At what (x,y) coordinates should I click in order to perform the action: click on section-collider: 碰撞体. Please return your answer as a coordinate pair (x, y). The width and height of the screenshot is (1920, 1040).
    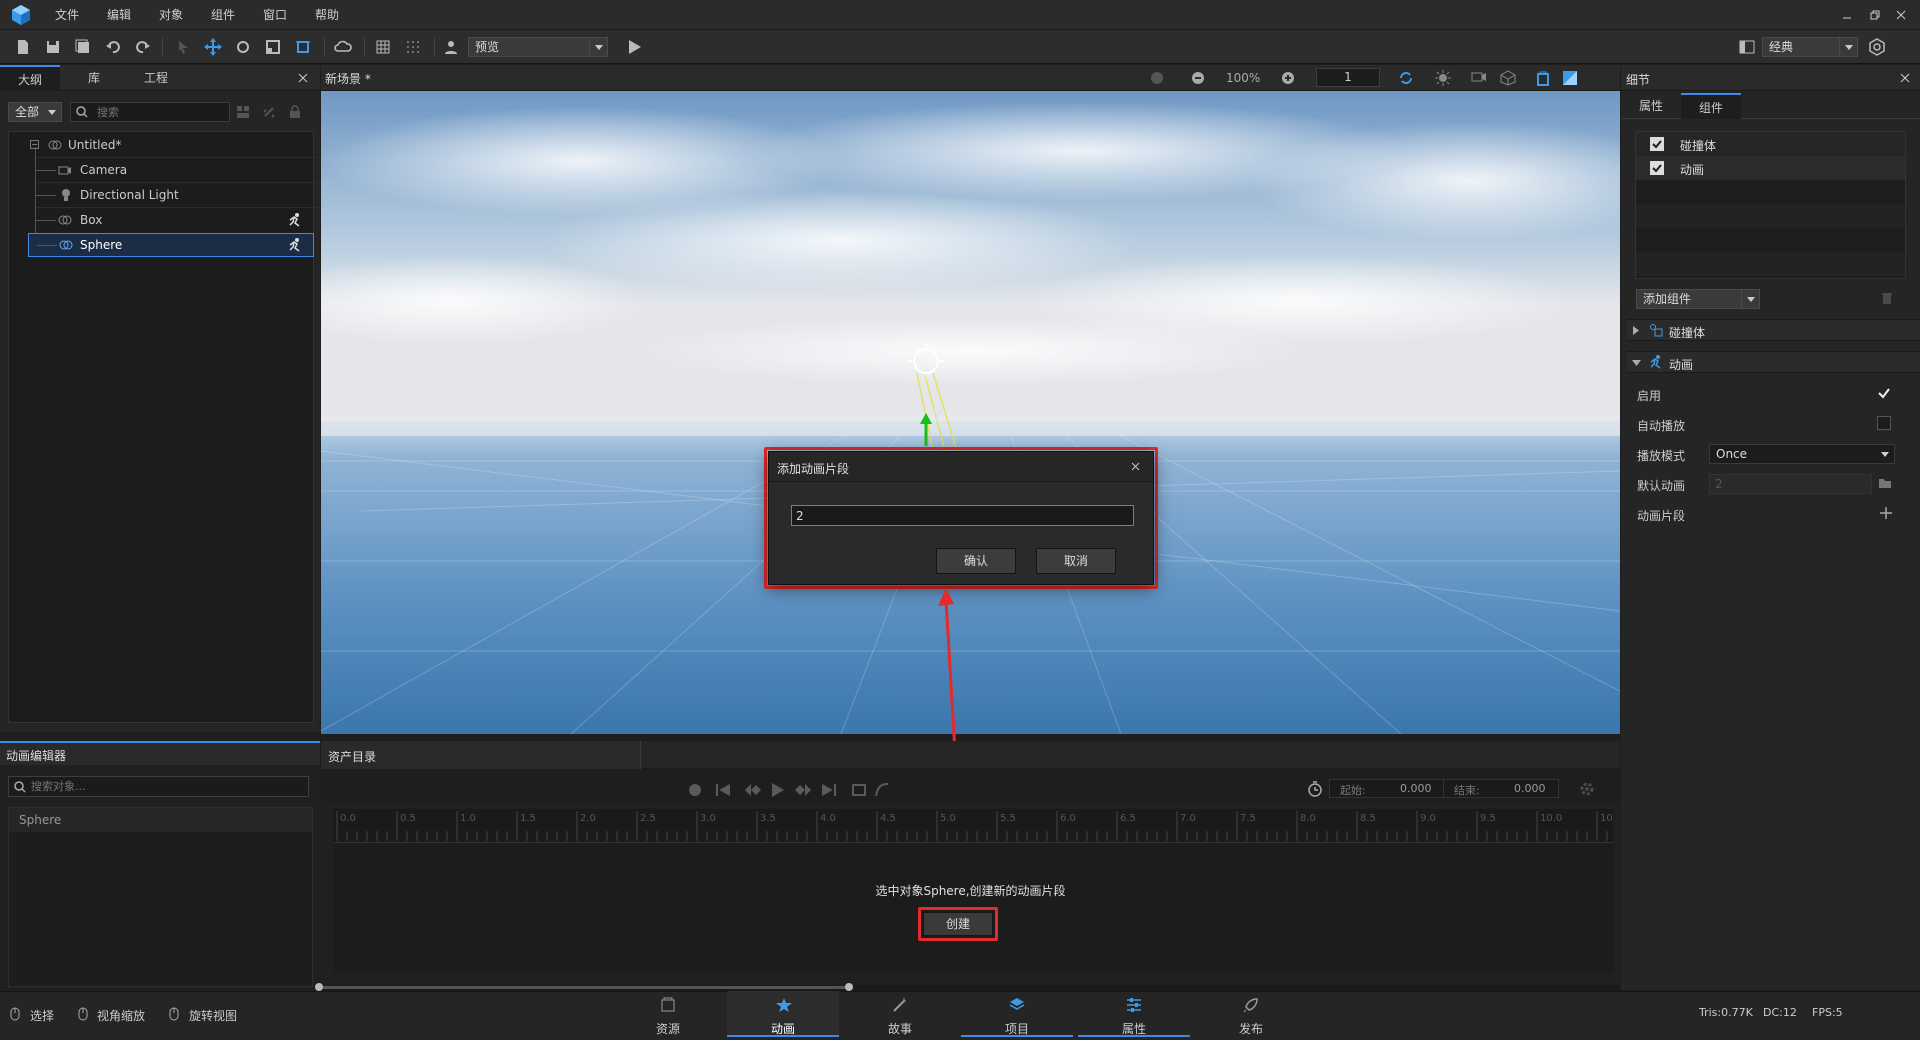
    Looking at the image, I should click on (1773, 330).